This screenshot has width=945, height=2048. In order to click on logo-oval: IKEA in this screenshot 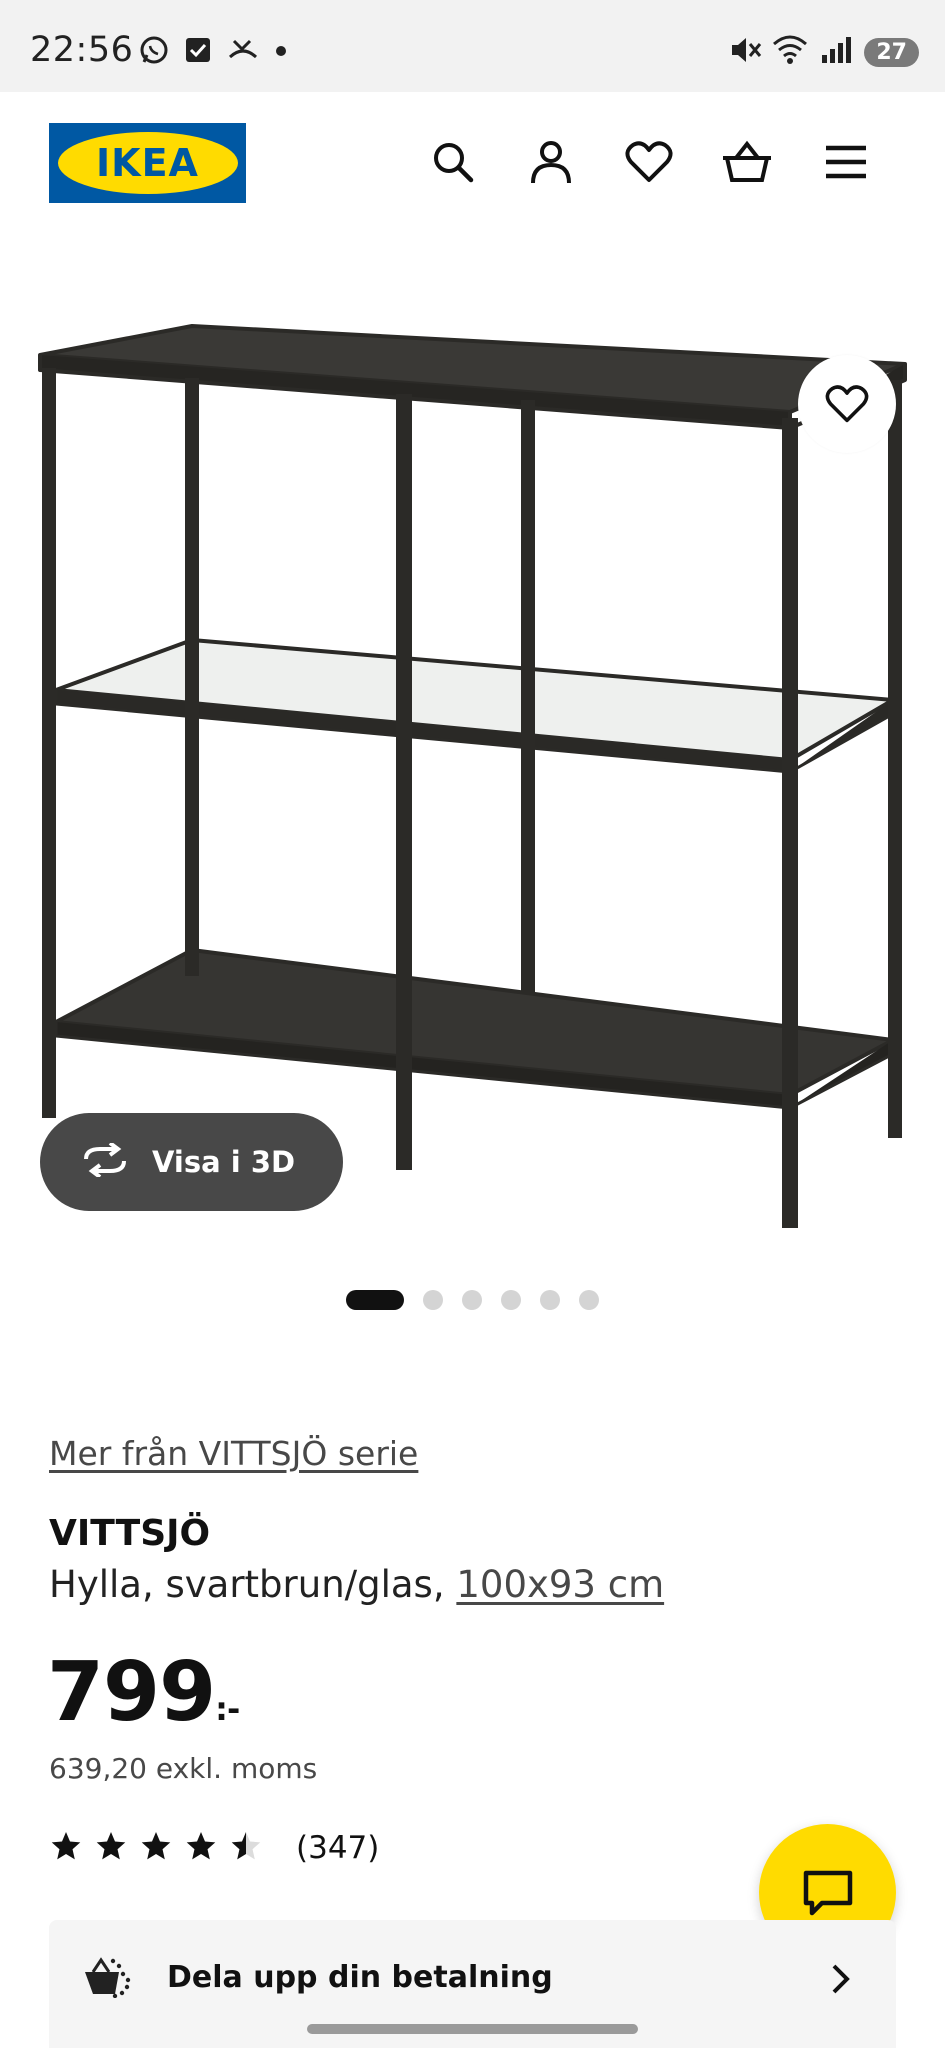, I will do `click(147, 163)`.